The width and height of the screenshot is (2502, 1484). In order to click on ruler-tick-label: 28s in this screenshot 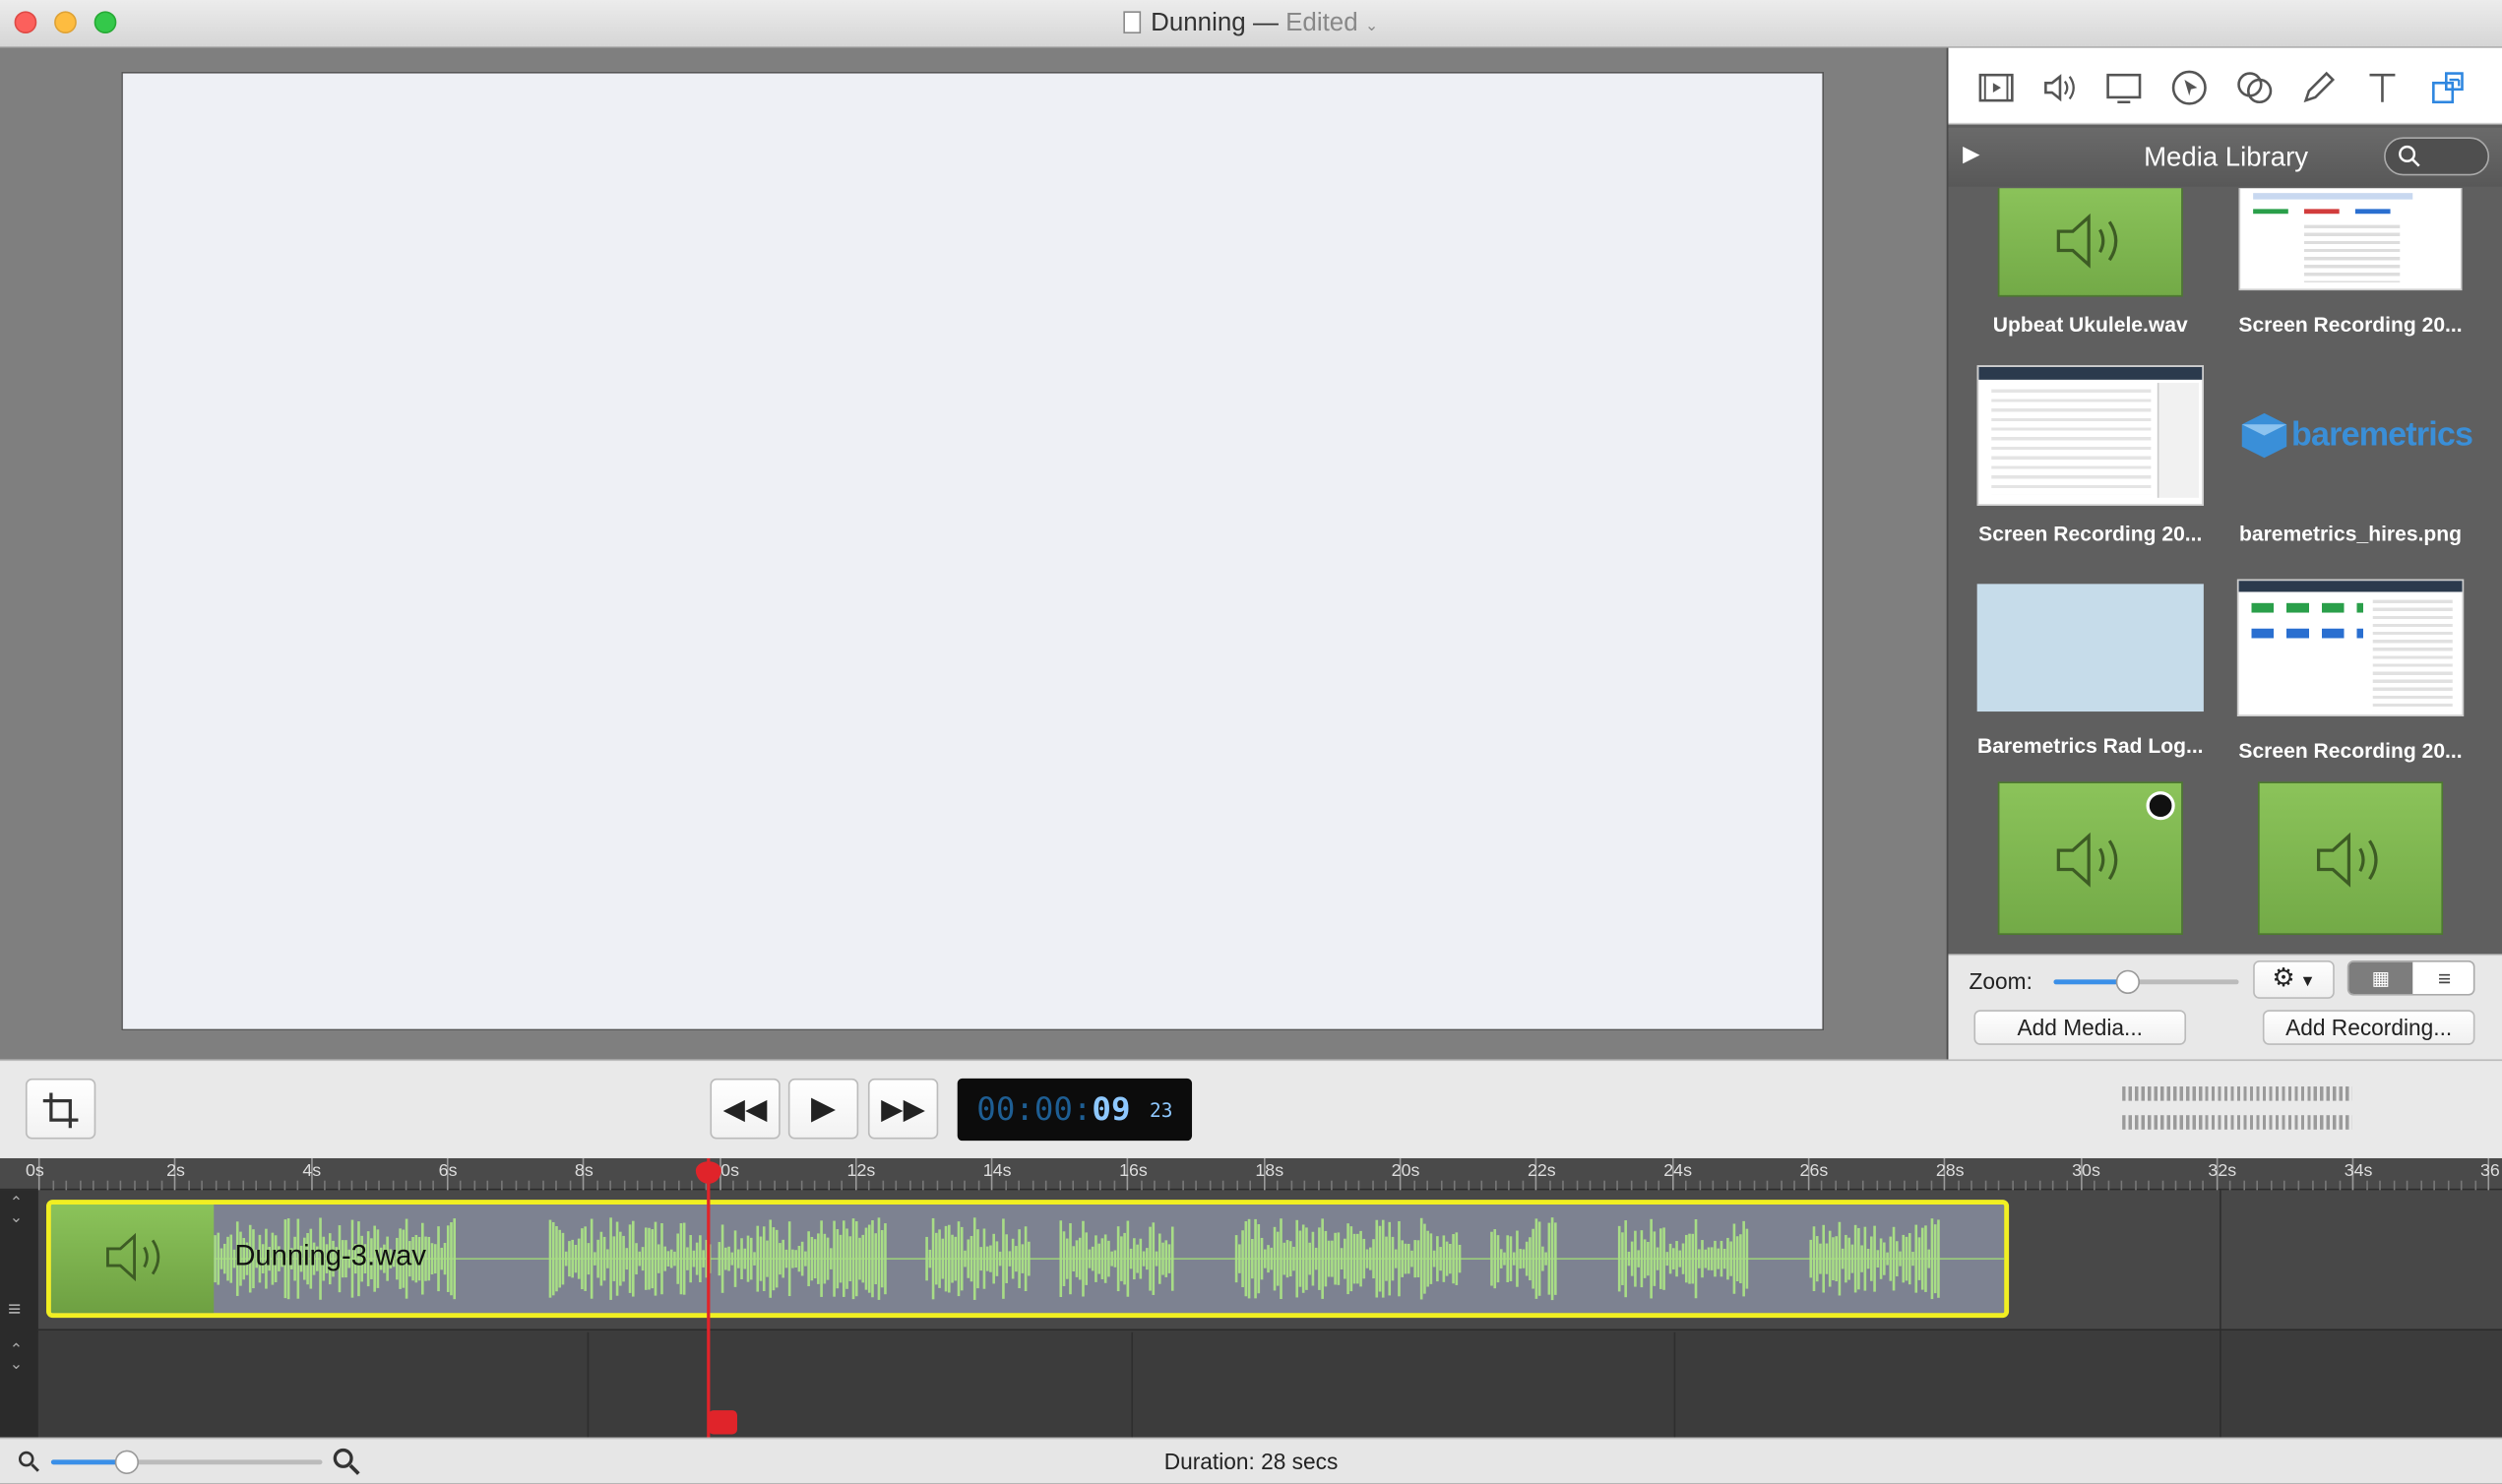, I will do `click(1950, 1171)`.